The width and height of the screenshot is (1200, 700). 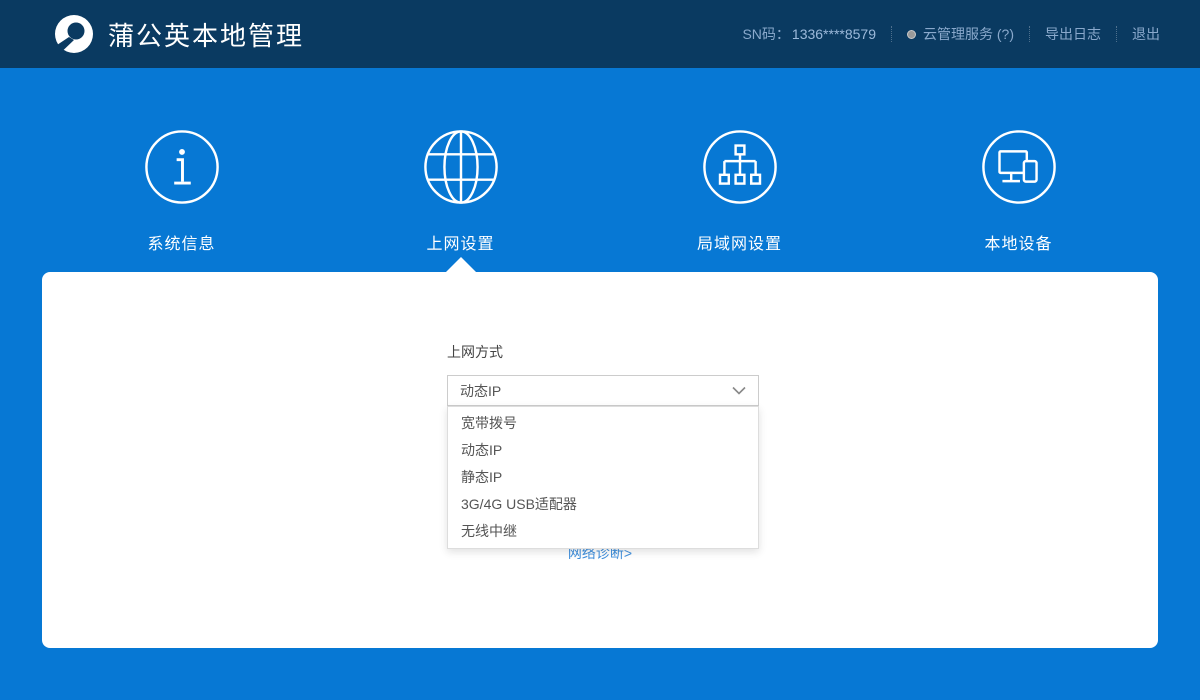 I want to click on dropdown-option: 静态IP, so click(x=603, y=477).